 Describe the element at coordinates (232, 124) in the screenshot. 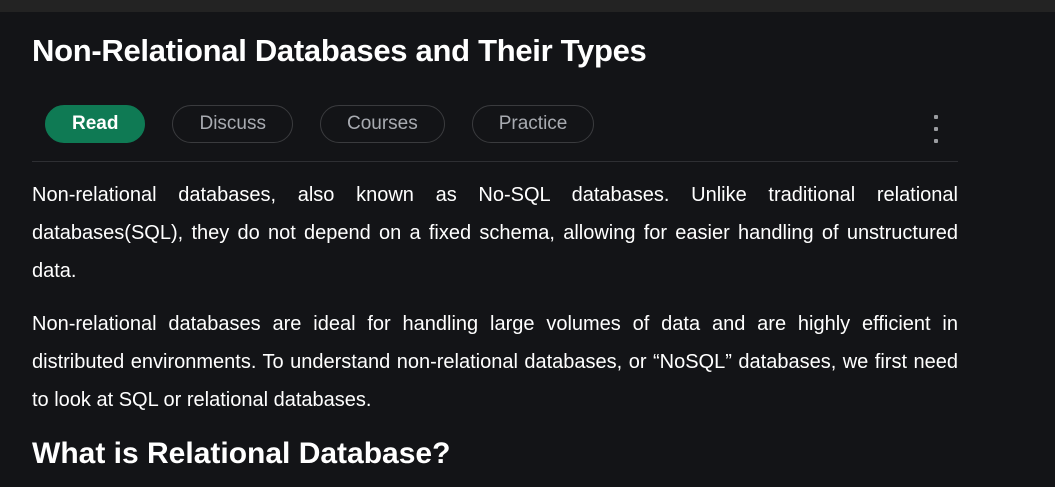

I see `tab-discuss: Discuss` at that location.